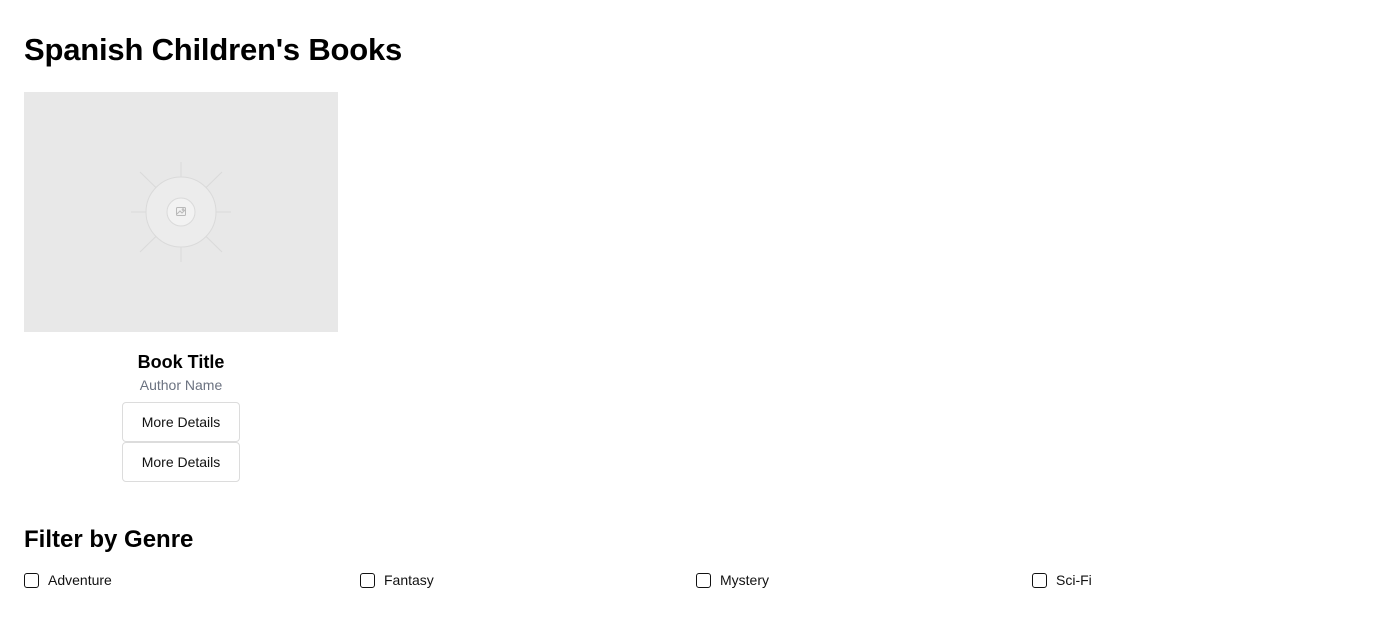 The height and width of the screenshot is (620, 1376). I want to click on book-actions: More Details More Details, so click(181, 442).